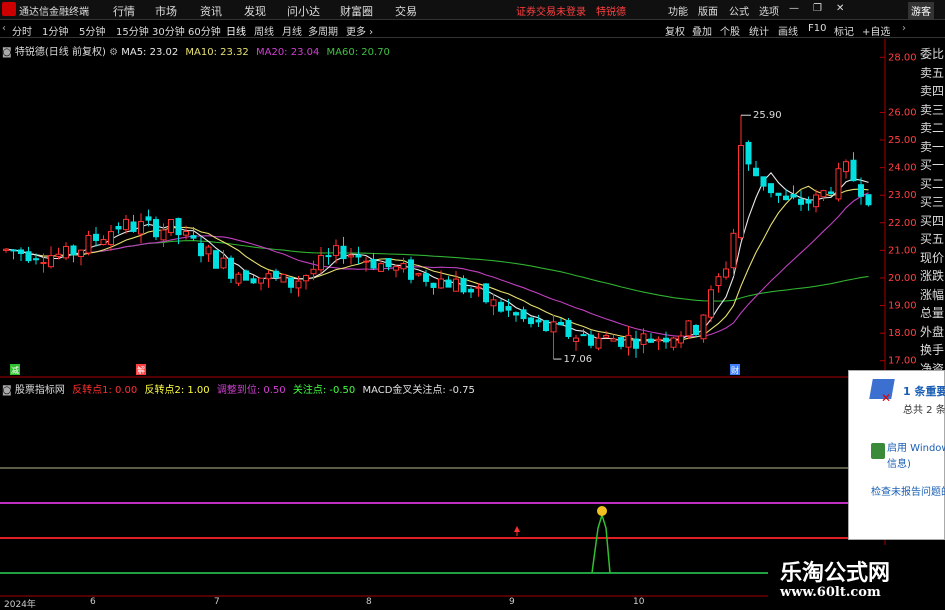  Describe the element at coordinates (678, 10) in the screenshot. I see `menu-function: 功能` at that location.